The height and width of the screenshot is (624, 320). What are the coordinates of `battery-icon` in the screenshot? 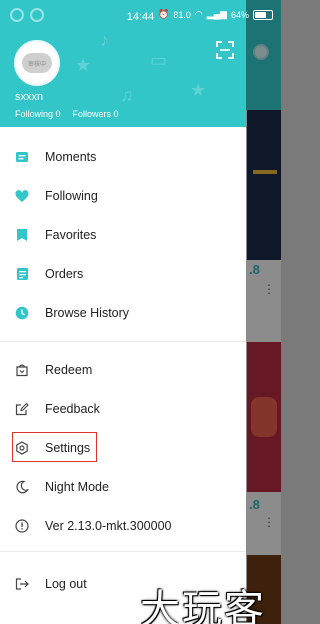 It's located at (263, 14).